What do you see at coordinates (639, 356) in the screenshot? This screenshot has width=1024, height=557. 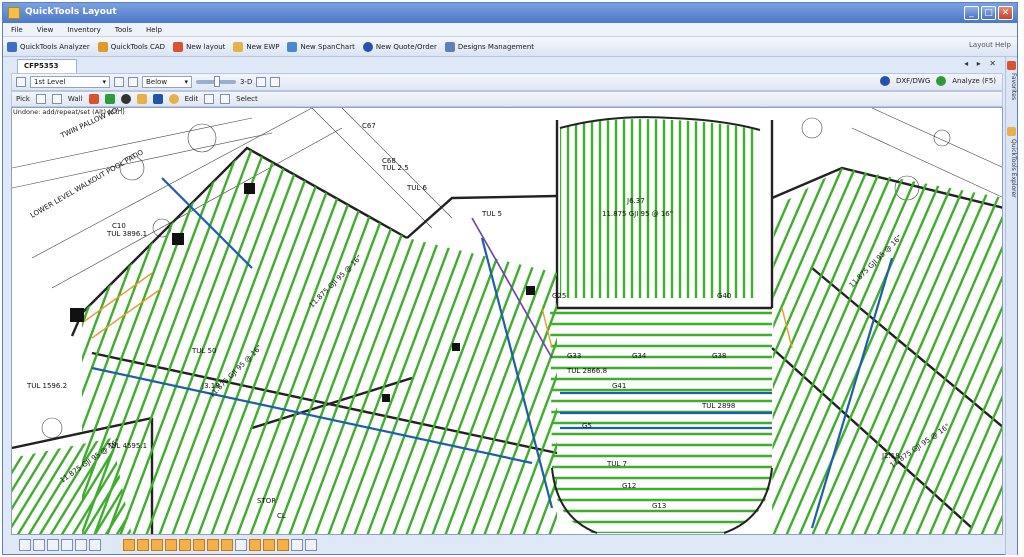 I see `drawing-label: G34` at bounding box center [639, 356].